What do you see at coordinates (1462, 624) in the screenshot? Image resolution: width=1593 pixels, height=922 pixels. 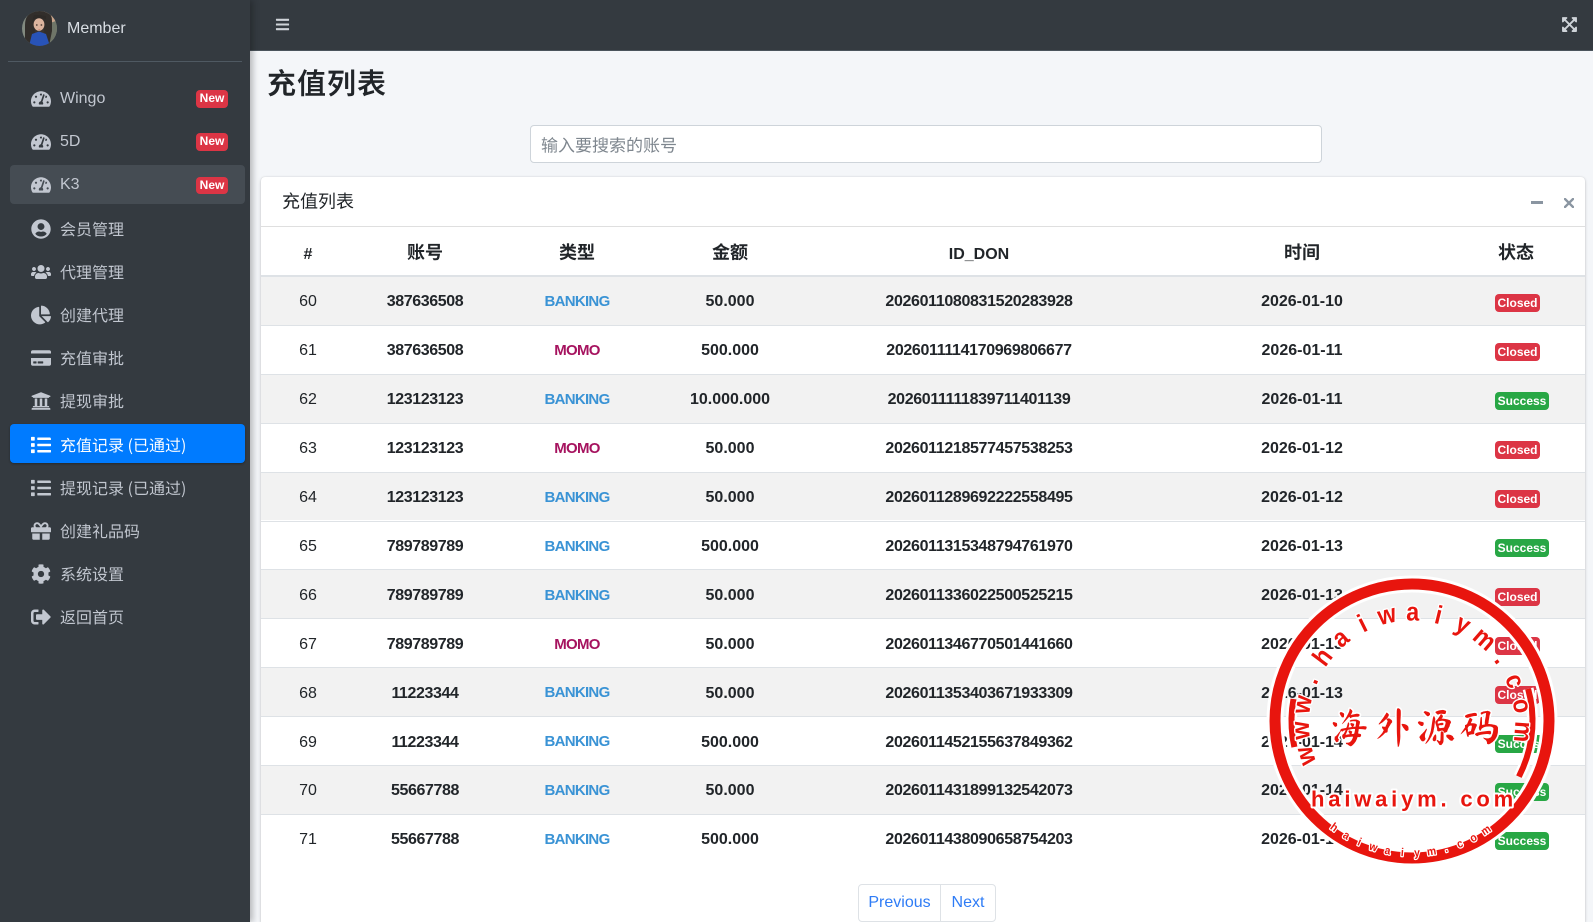 I see `svg-text: y` at bounding box center [1462, 624].